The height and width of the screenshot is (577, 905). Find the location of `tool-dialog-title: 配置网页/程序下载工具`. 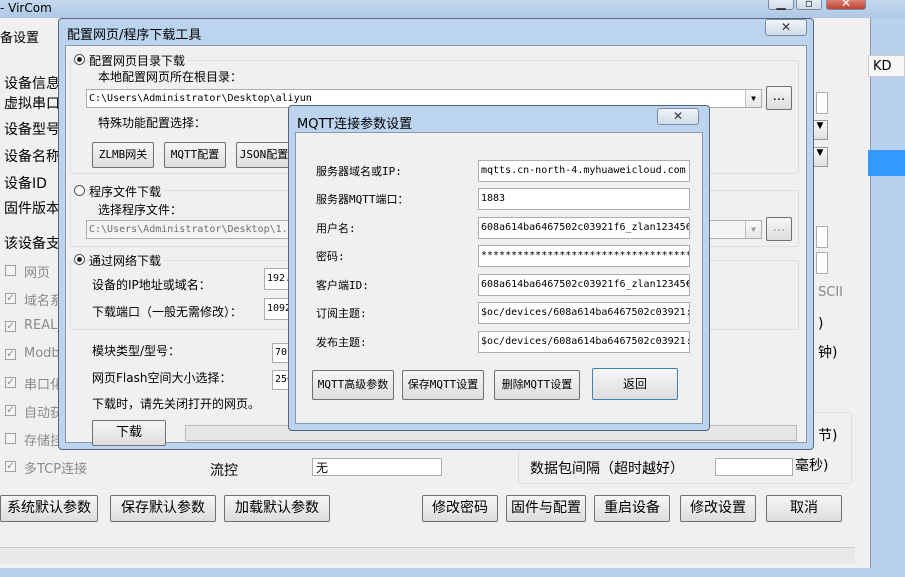

tool-dialog-title: 配置网页/程序下载工具 is located at coordinates (134, 35).